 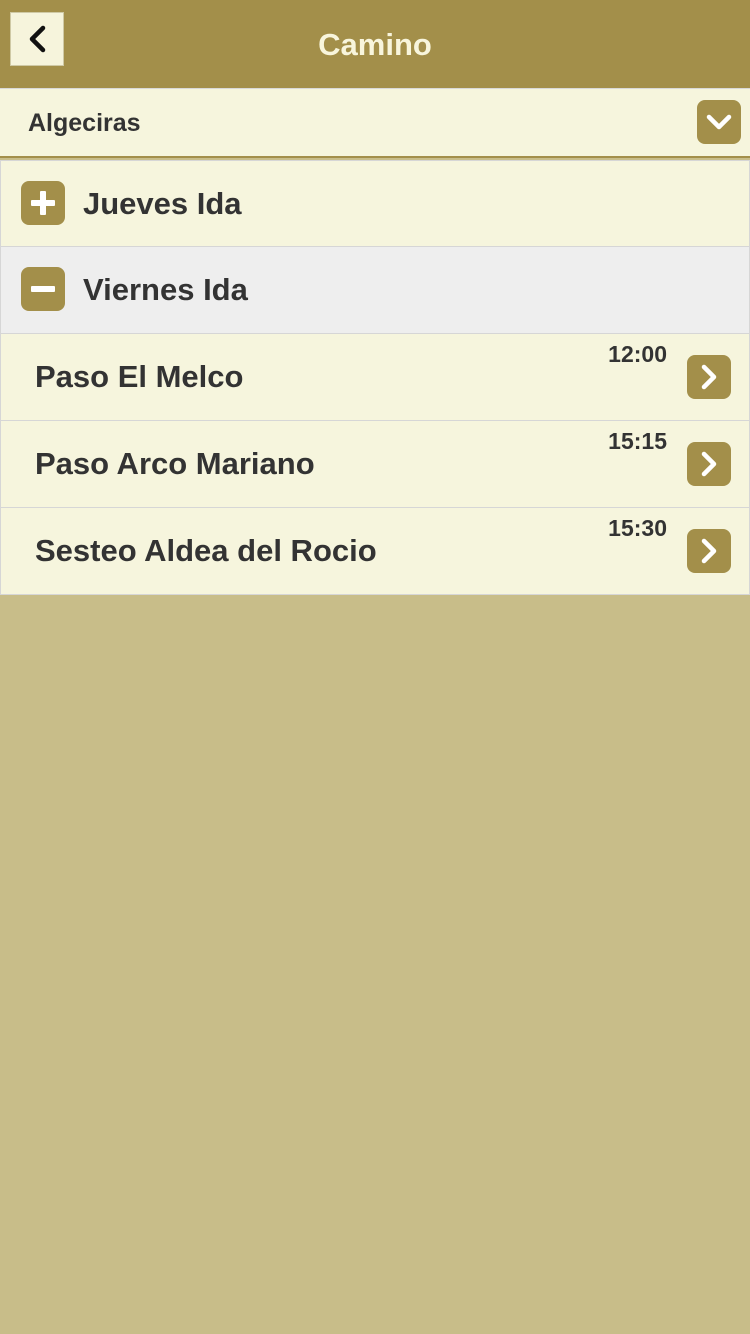 I want to click on back-button, so click(x=37, y=39).